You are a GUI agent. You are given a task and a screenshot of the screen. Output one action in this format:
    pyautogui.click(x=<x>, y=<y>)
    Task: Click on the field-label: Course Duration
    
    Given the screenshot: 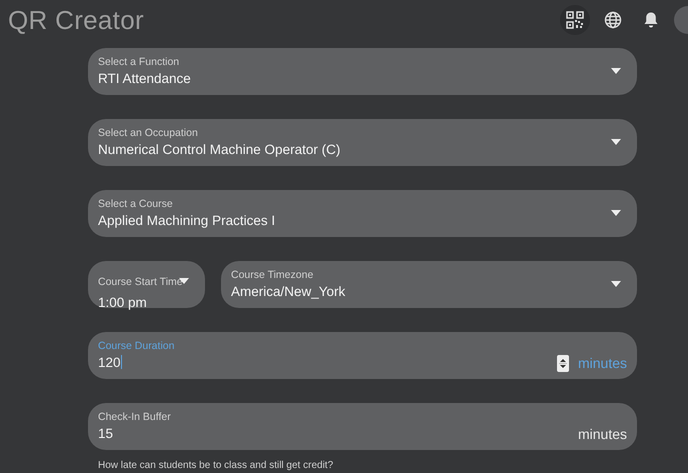 What is the action you would take?
    pyautogui.click(x=137, y=346)
    